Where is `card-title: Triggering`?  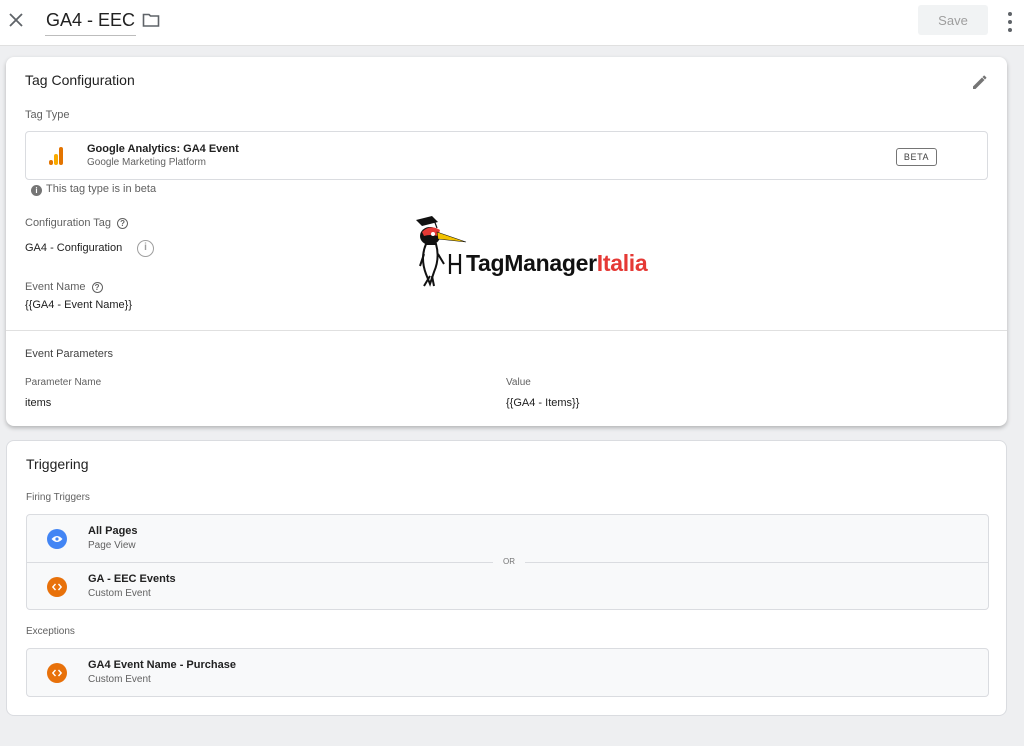 card-title: Triggering is located at coordinates (57, 464).